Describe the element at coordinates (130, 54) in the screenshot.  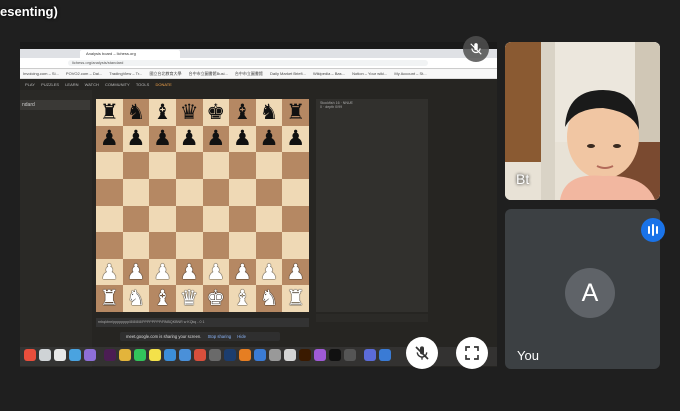
I see `browser-tab: Analysis board – lichess.org` at that location.